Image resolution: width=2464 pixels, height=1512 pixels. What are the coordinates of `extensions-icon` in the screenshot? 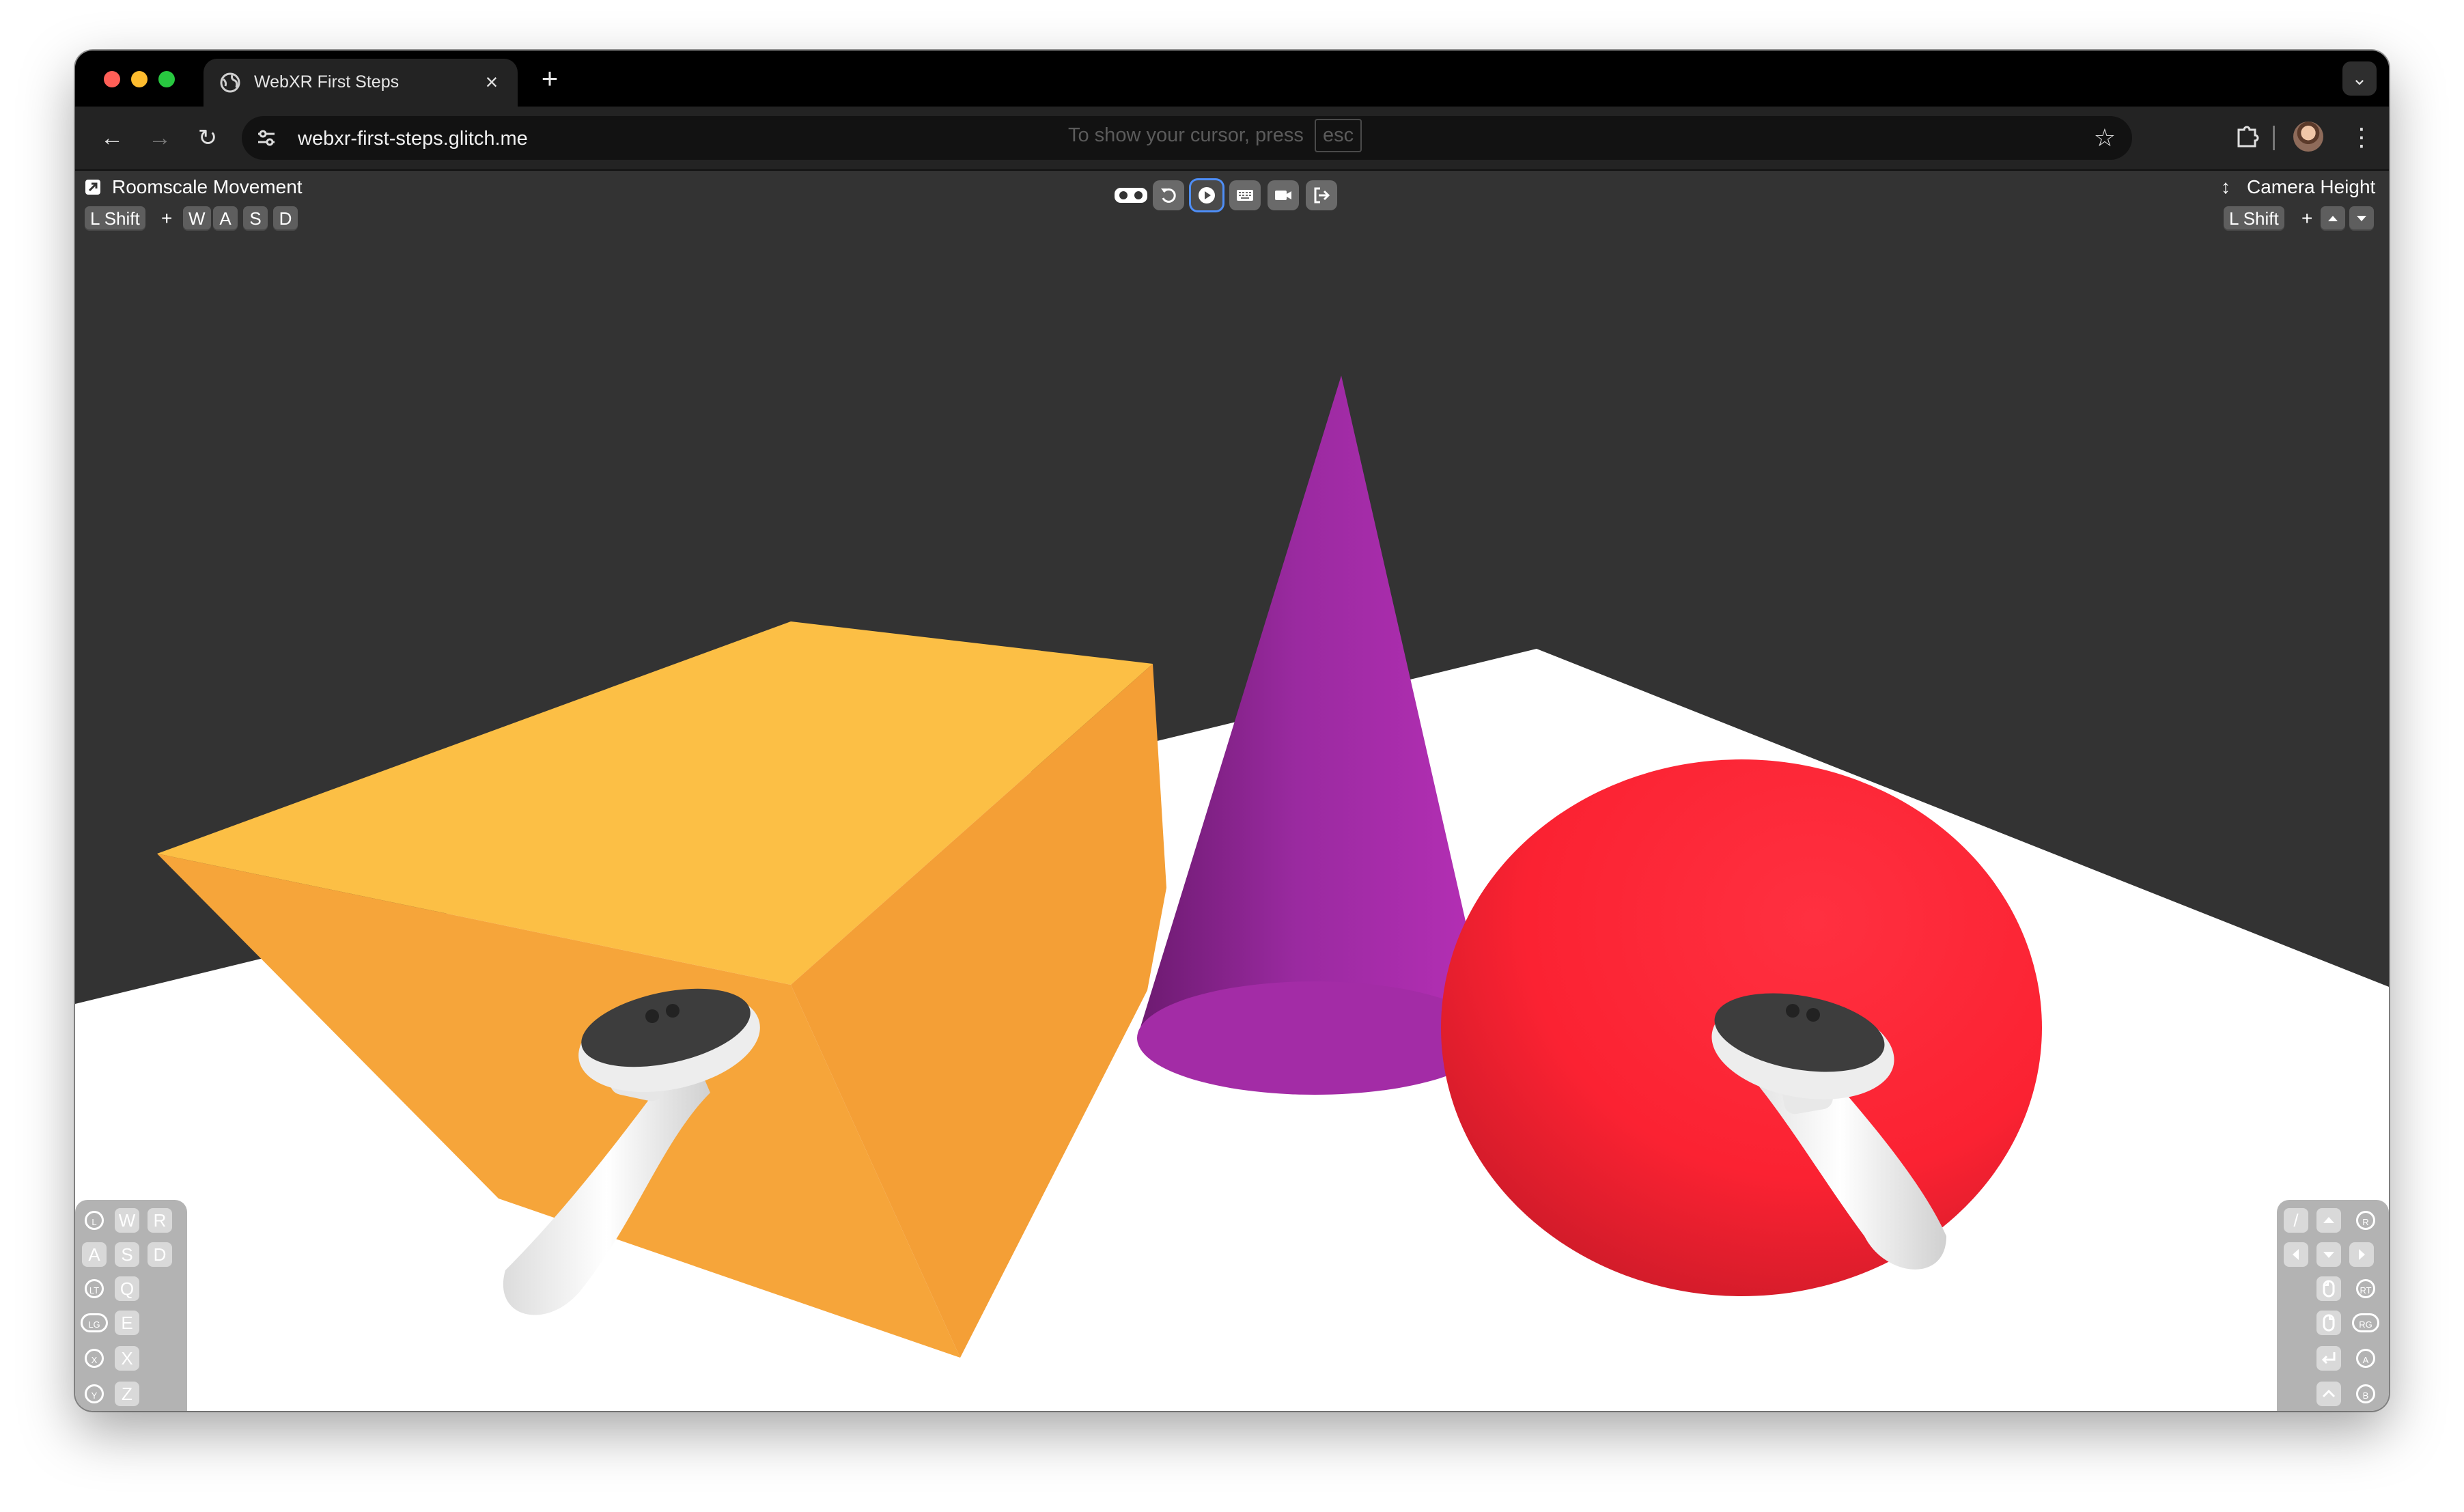 It's located at (2247, 137).